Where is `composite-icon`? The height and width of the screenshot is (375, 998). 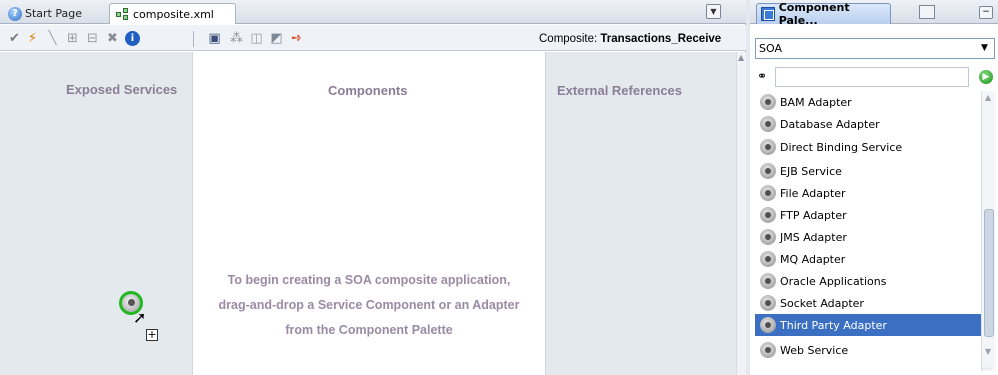 composite-icon is located at coordinates (123, 14).